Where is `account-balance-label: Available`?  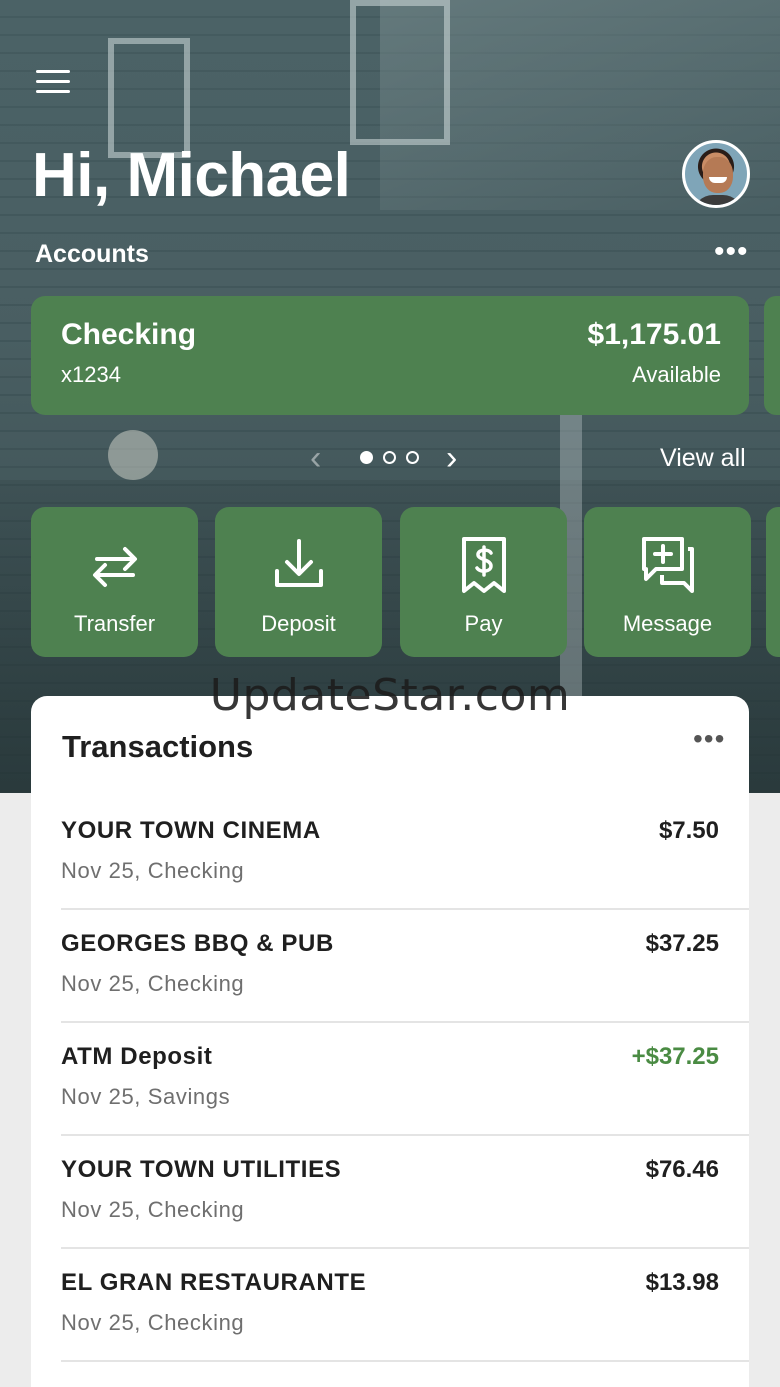
account-balance-label: Available is located at coordinates (676, 374).